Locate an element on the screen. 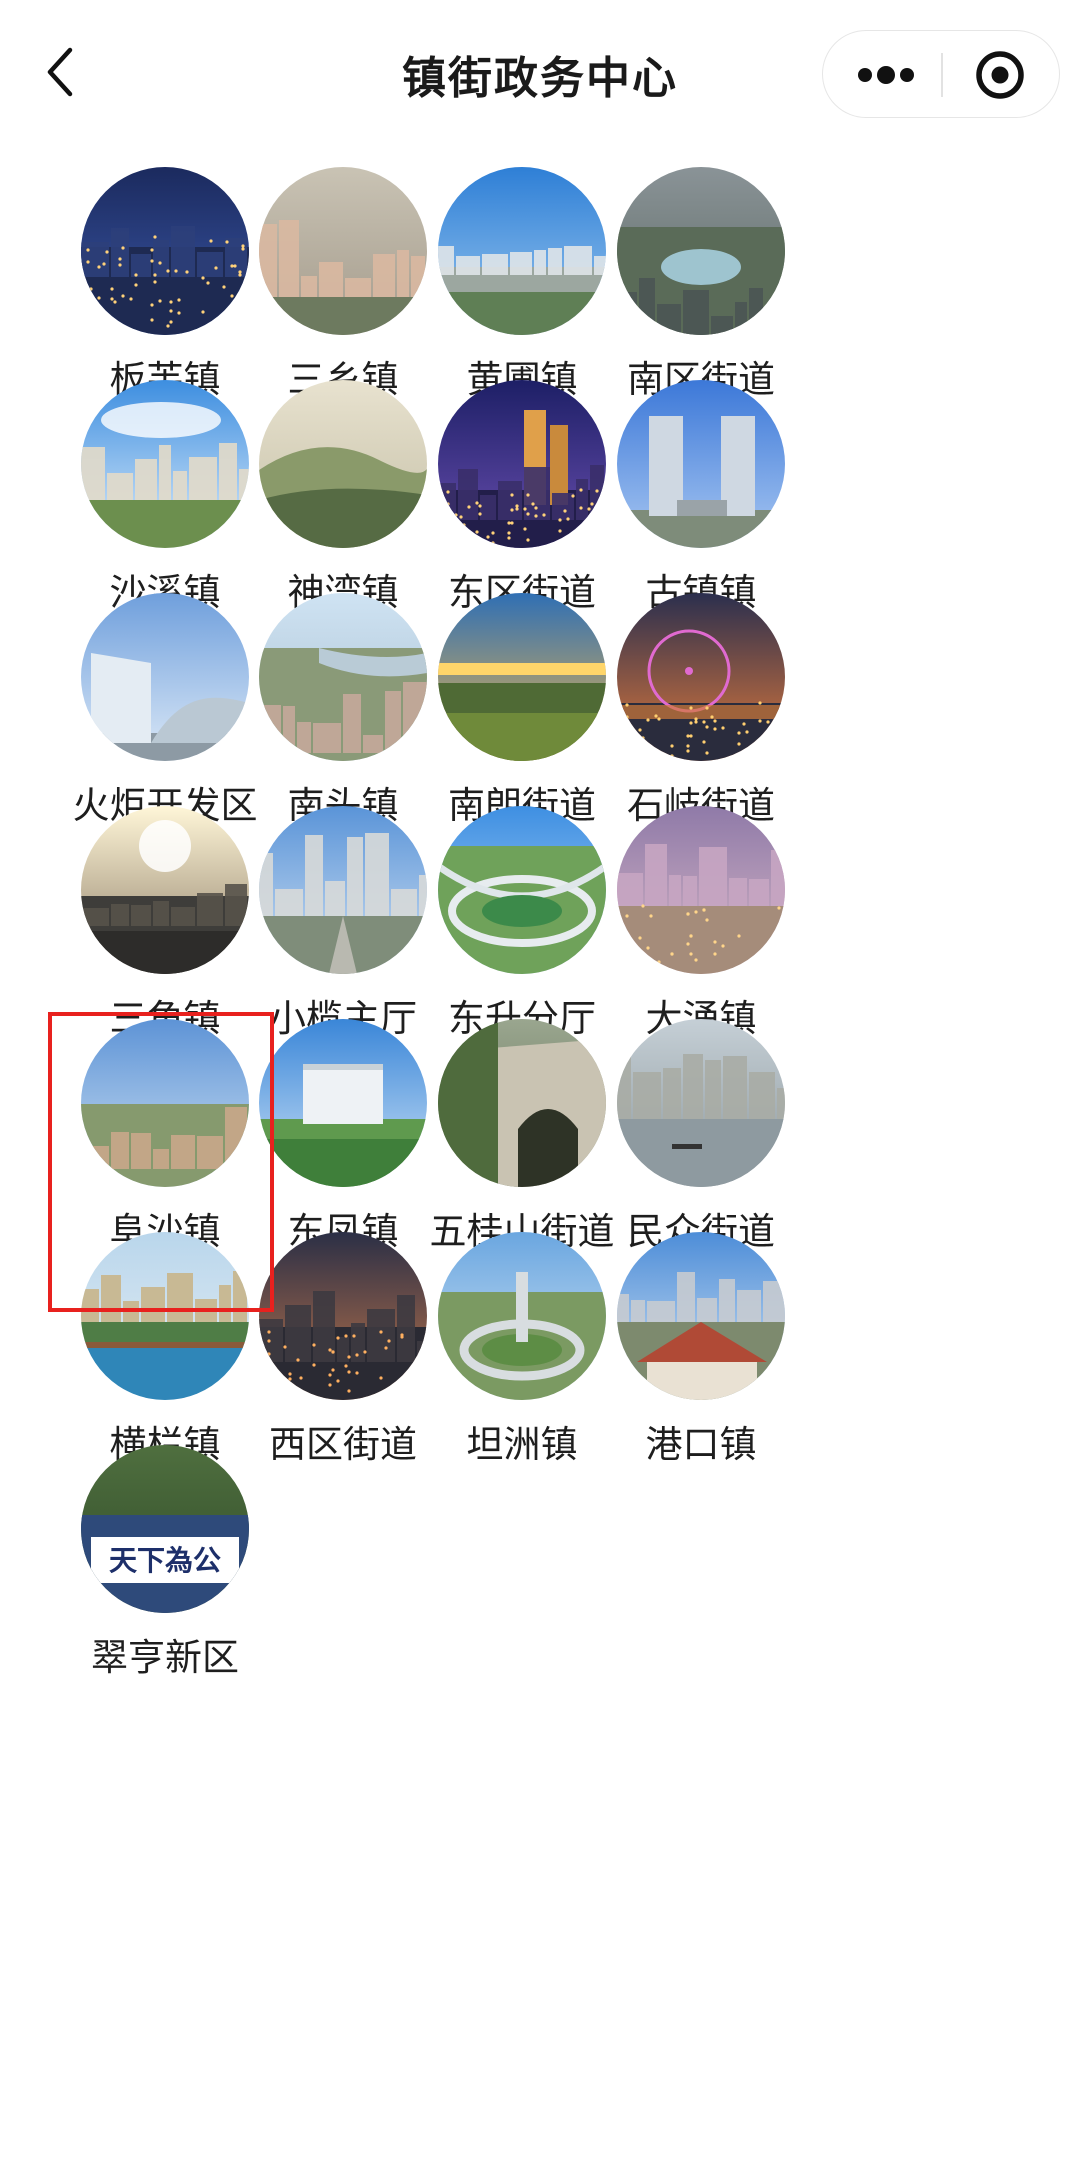 Image resolution: width=1080 pixels, height=2183 pixels. town-item: 天下為公 翠亨新区 is located at coordinates (165, 1576).